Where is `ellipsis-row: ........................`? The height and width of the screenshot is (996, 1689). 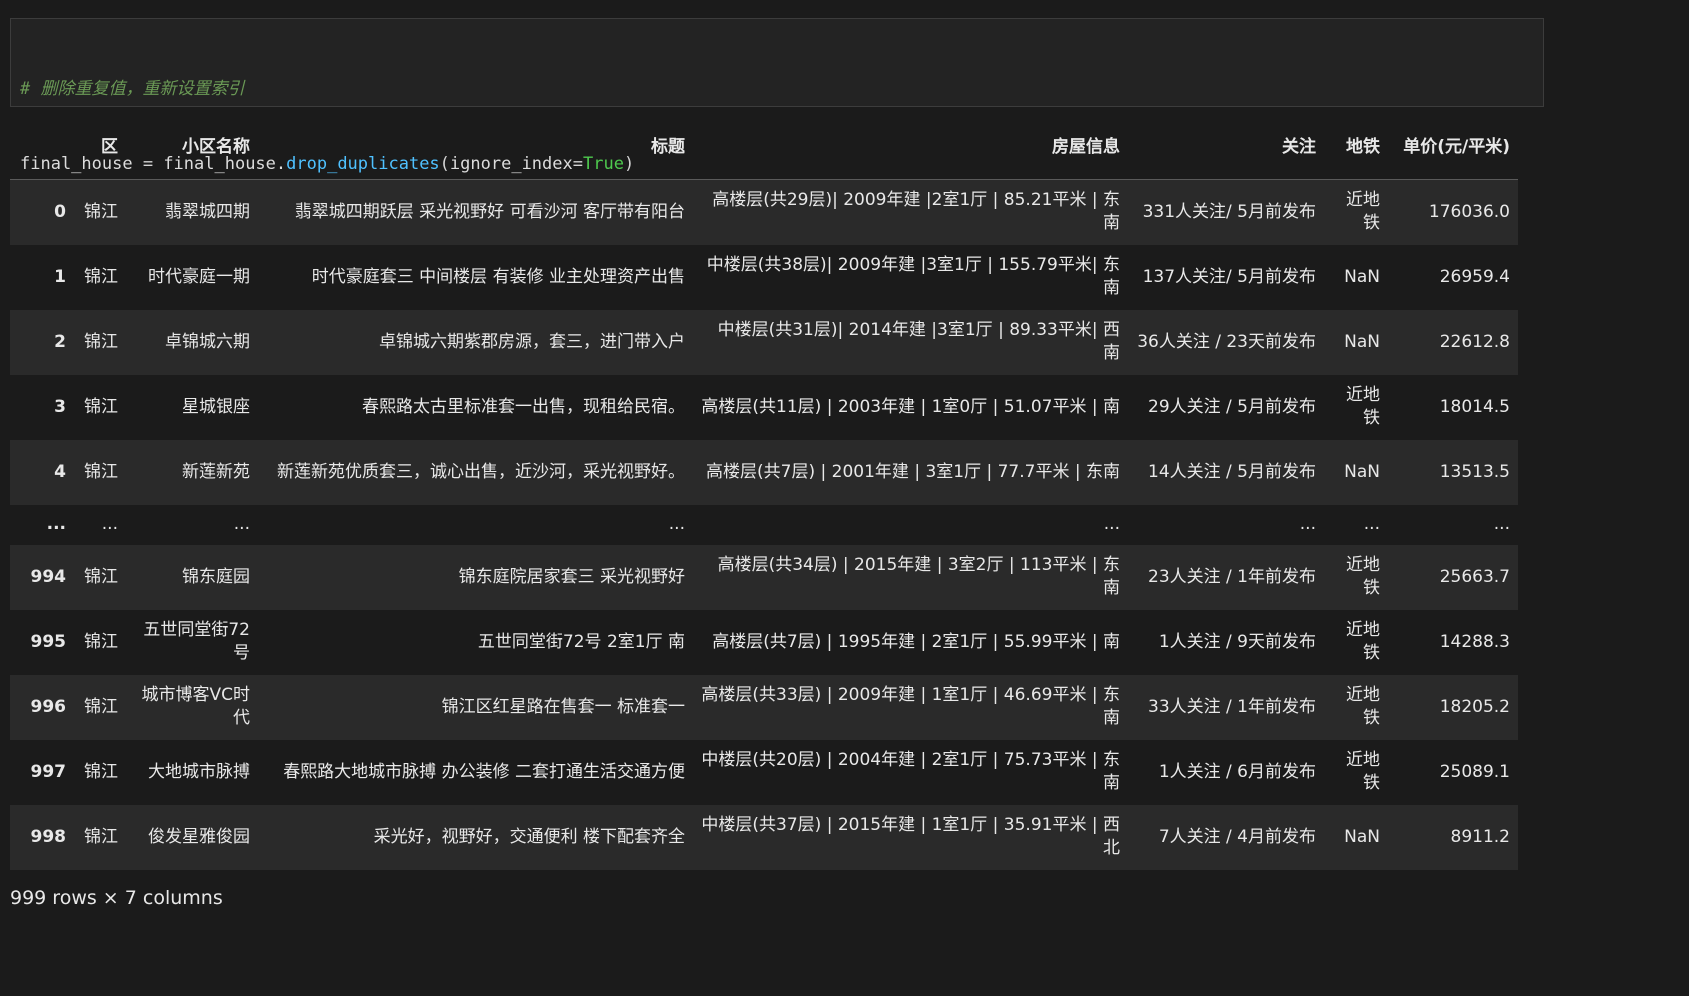 ellipsis-row: ........................ is located at coordinates (764, 524).